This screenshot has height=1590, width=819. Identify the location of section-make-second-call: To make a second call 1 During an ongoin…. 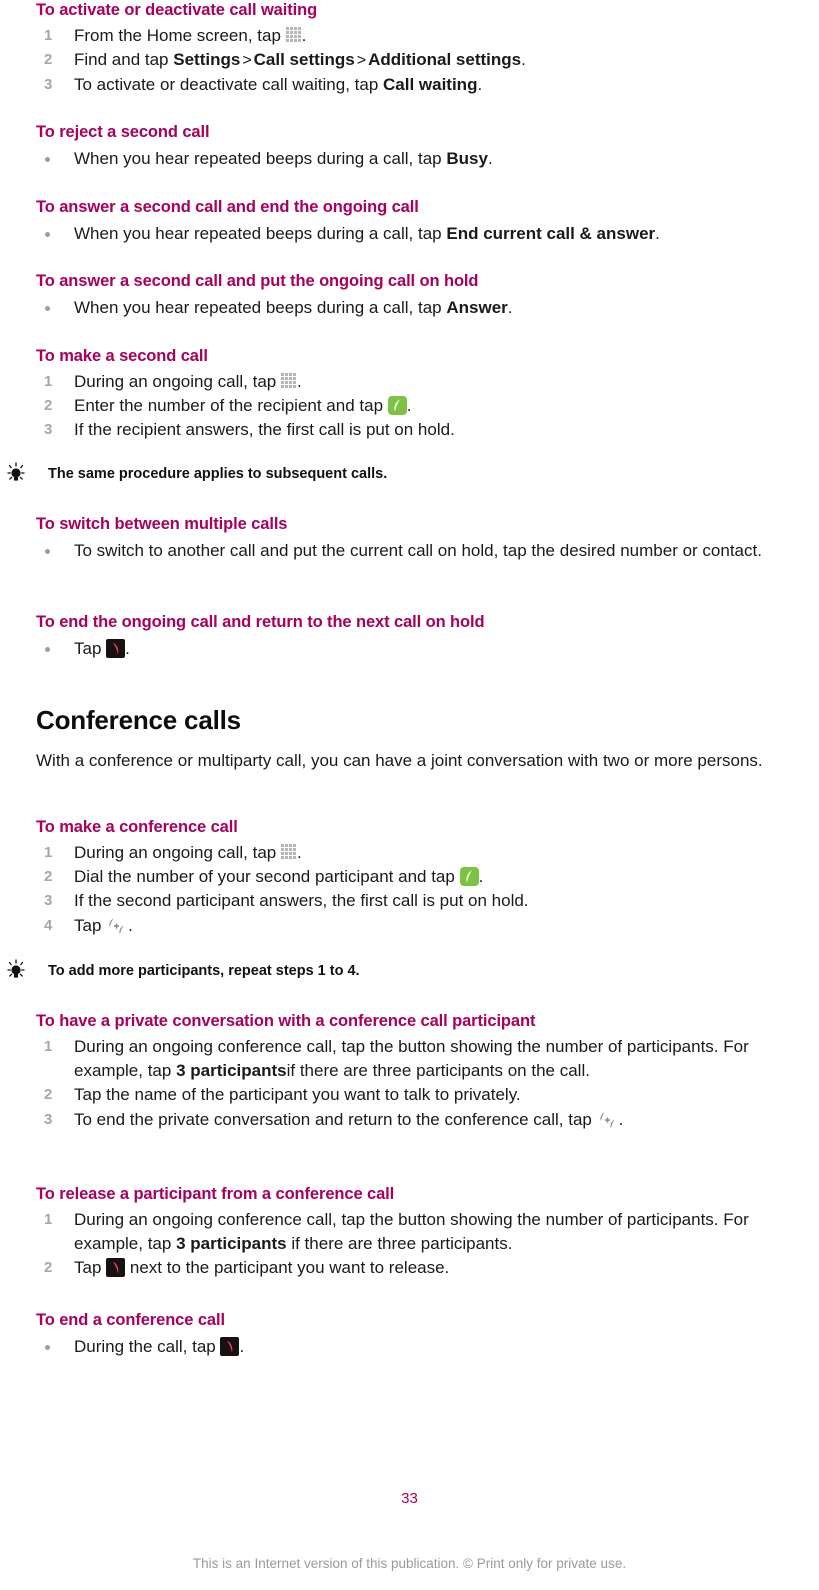
(421, 394).